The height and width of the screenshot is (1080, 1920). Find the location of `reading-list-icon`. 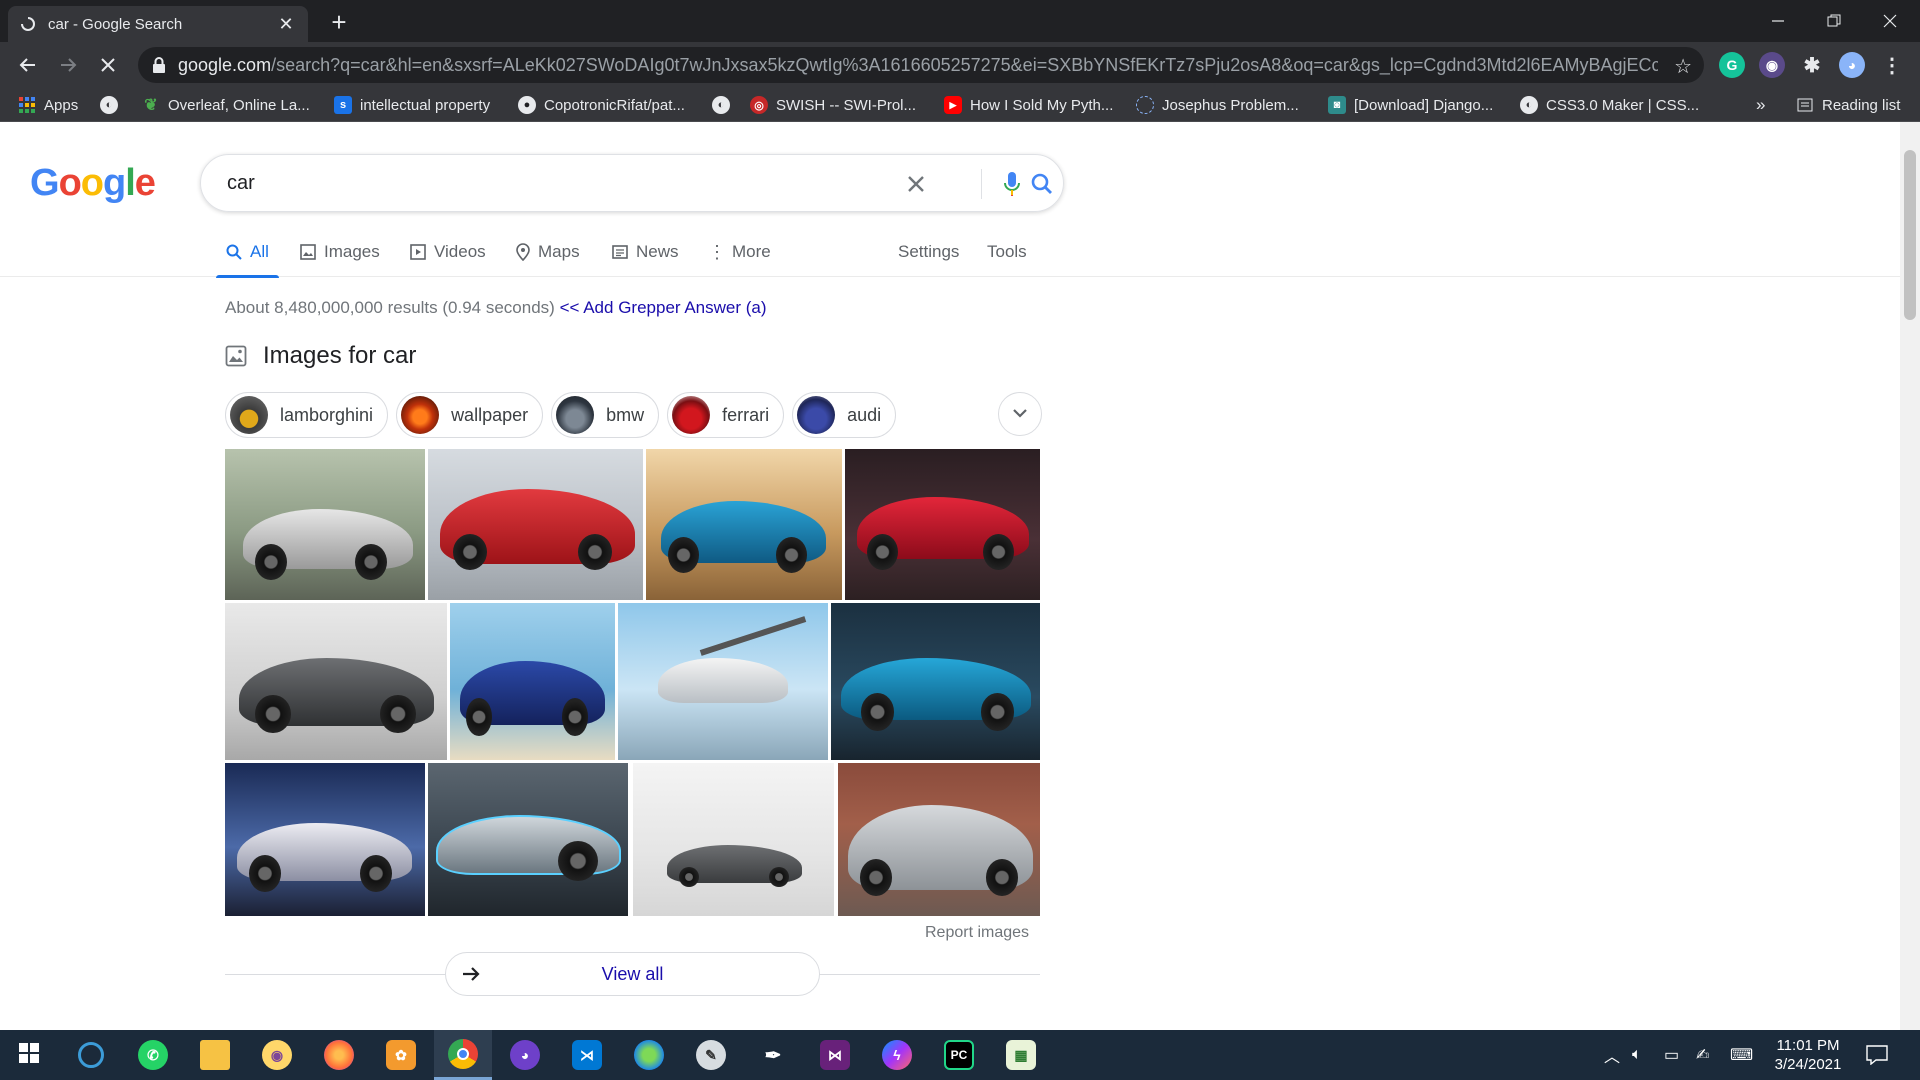

reading-list-icon is located at coordinates (1805, 105).